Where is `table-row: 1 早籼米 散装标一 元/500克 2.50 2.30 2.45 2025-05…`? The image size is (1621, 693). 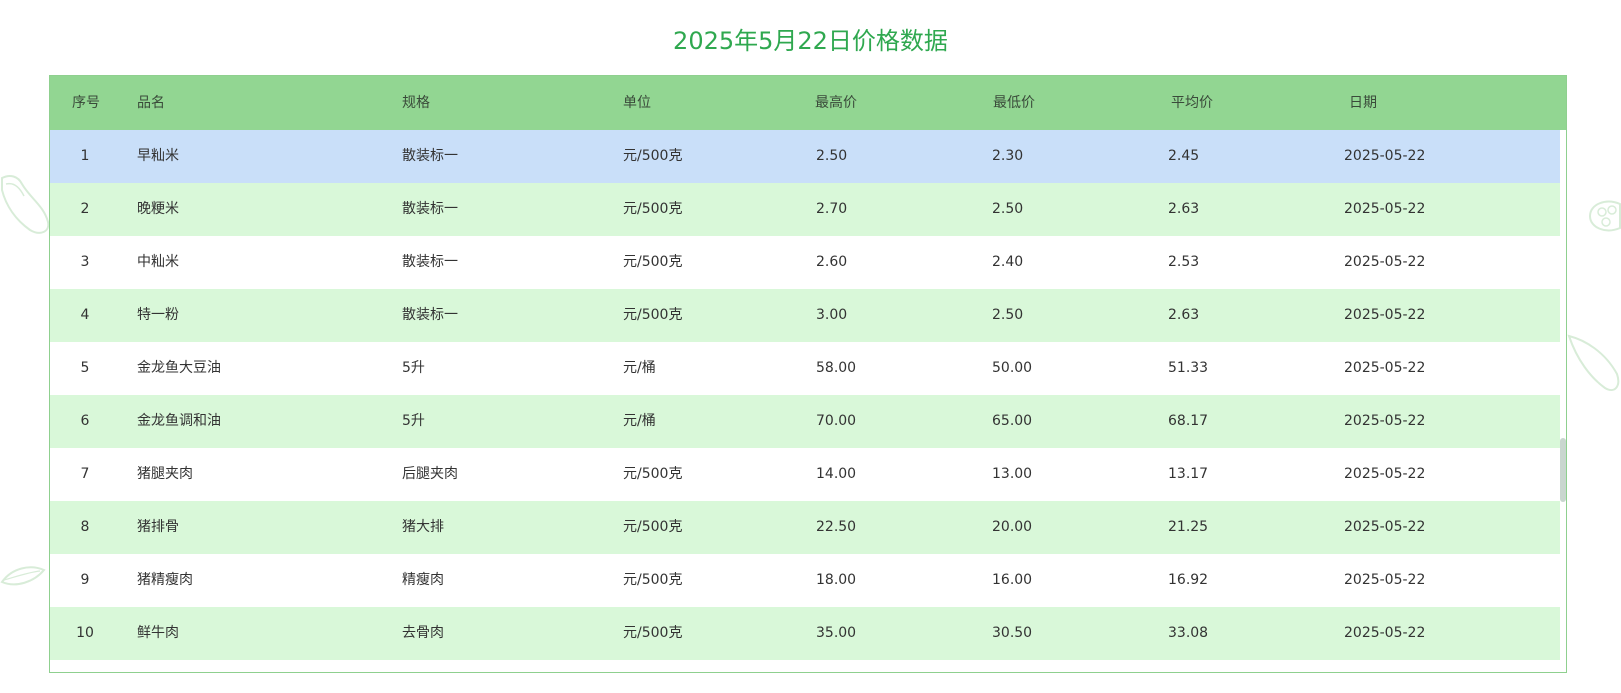
table-row: 1 早籼米 散装标一 元/500克 2.50 2.30 2.45 2025-05… is located at coordinates (805, 156).